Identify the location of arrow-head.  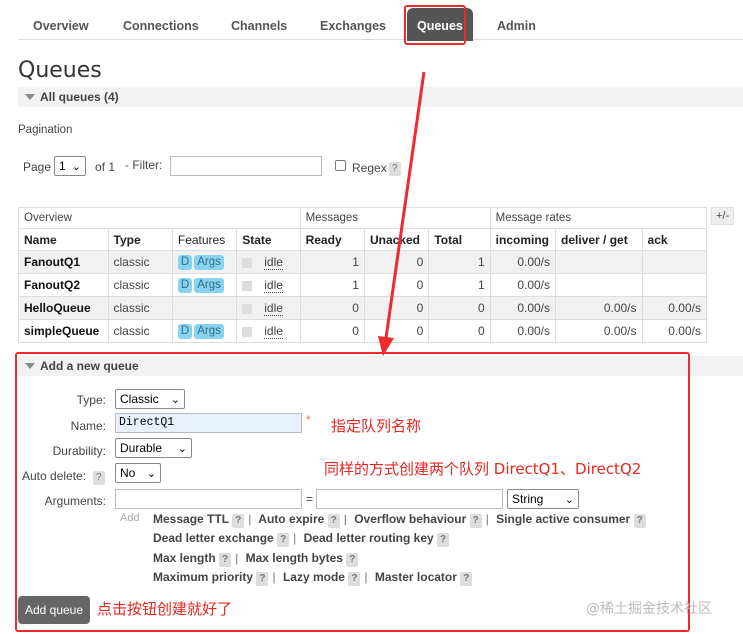
(386, 346).